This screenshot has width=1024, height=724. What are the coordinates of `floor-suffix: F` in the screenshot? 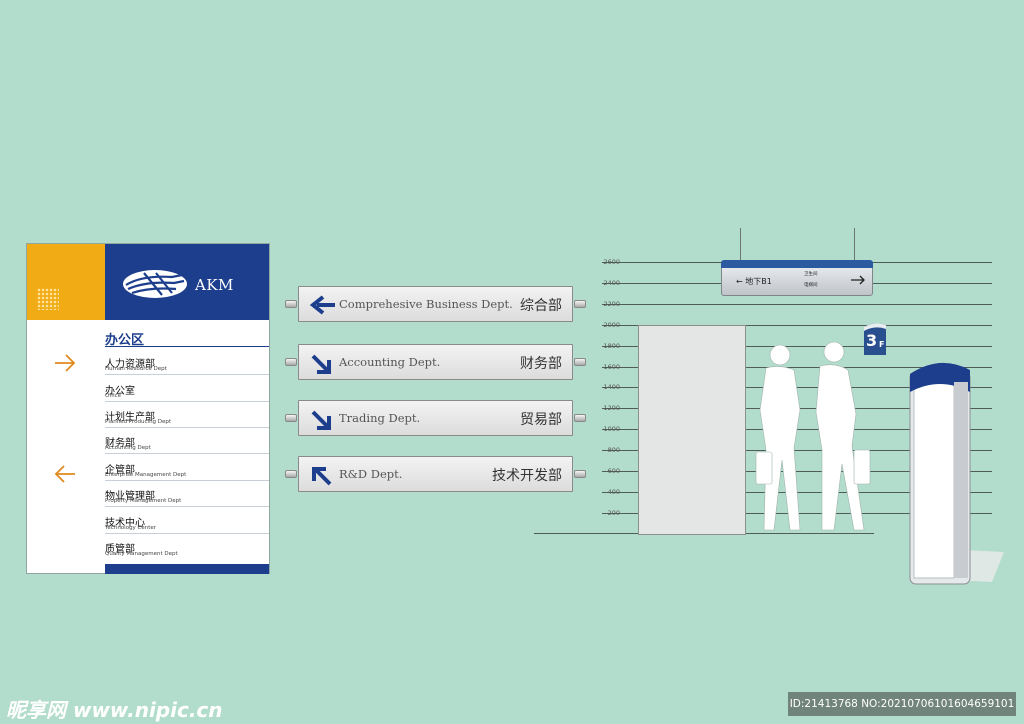 It's located at (882, 344).